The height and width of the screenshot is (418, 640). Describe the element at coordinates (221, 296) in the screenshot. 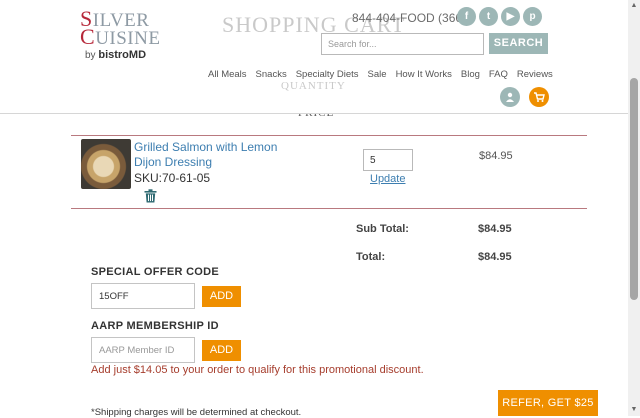

I see `add-offer-code-button: ADD` at that location.